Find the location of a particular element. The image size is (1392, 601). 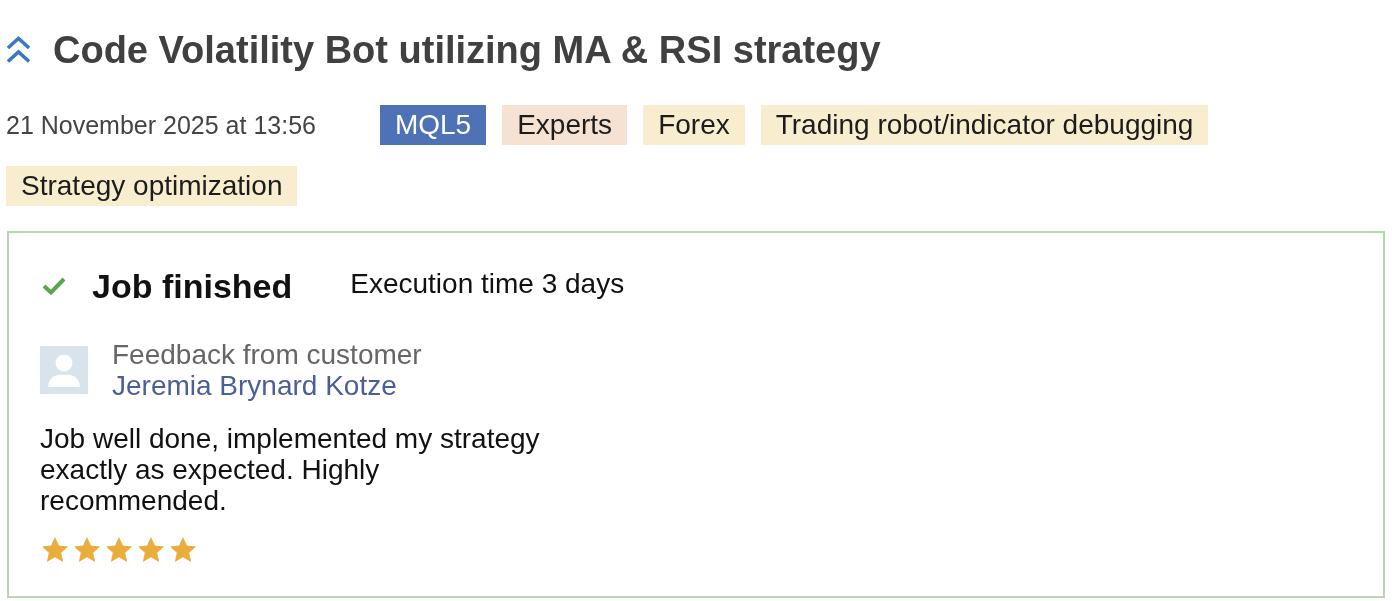

page-title: Code Volatility Bot utilizing MA & RSI strategy is located at coordinates (467, 50).